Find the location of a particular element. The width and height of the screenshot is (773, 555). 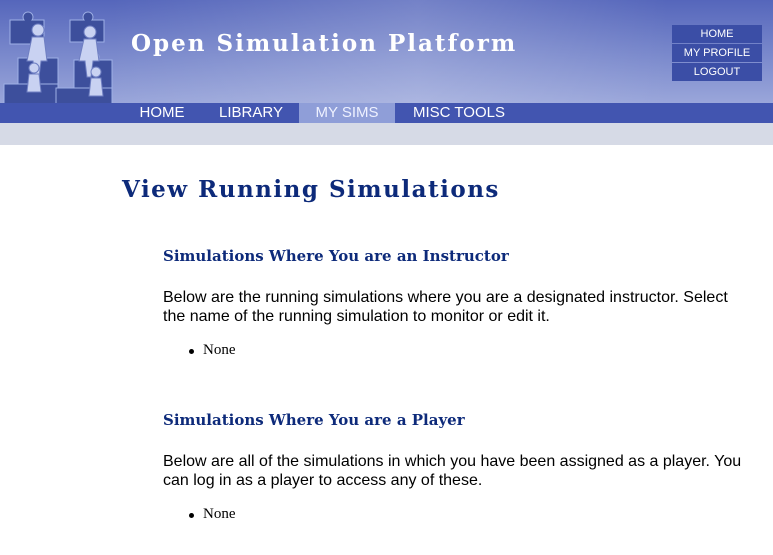

instructor-sim-list: None is located at coordinates (212, 350).